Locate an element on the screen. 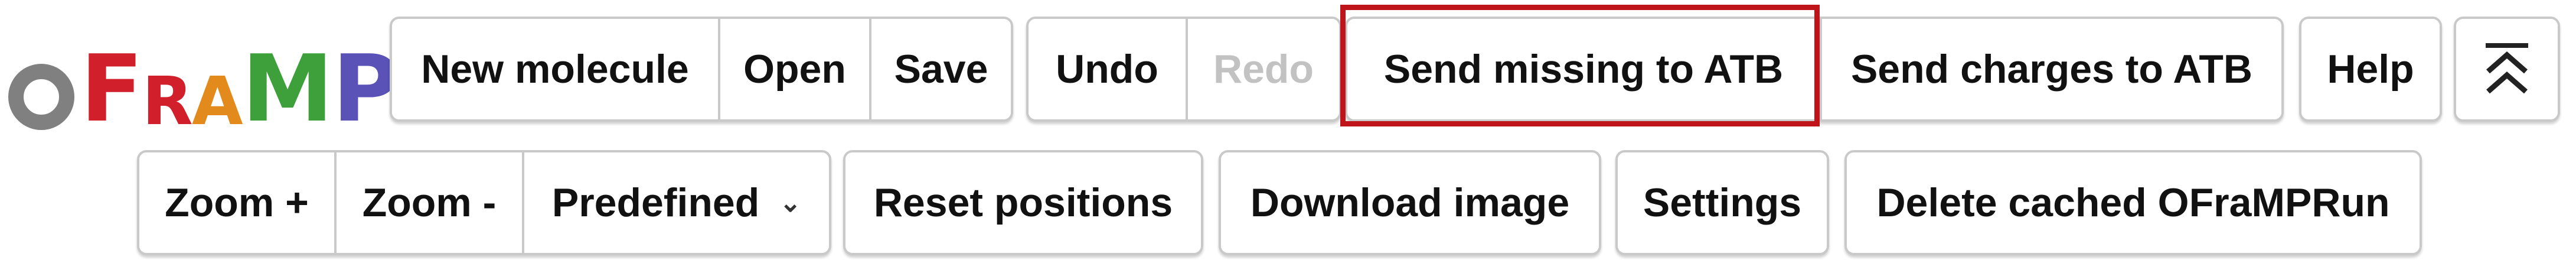 The height and width of the screenshot is (273, 2576). settings-group: Settings is located at coordinates (1722, 202).